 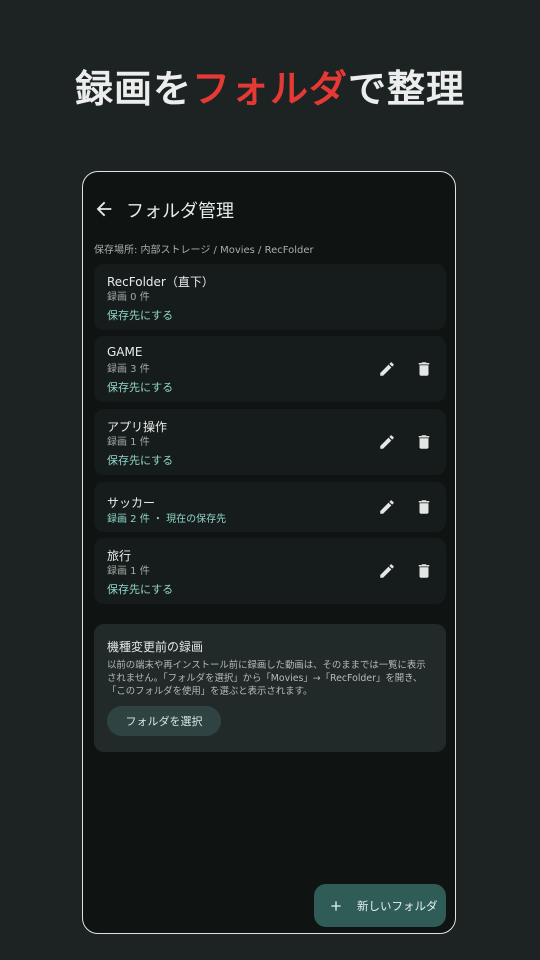 What do you see at coordinates (125, 352) in the screenshot?
I see `folder-name: GAME` at bounding box center [125, 352].